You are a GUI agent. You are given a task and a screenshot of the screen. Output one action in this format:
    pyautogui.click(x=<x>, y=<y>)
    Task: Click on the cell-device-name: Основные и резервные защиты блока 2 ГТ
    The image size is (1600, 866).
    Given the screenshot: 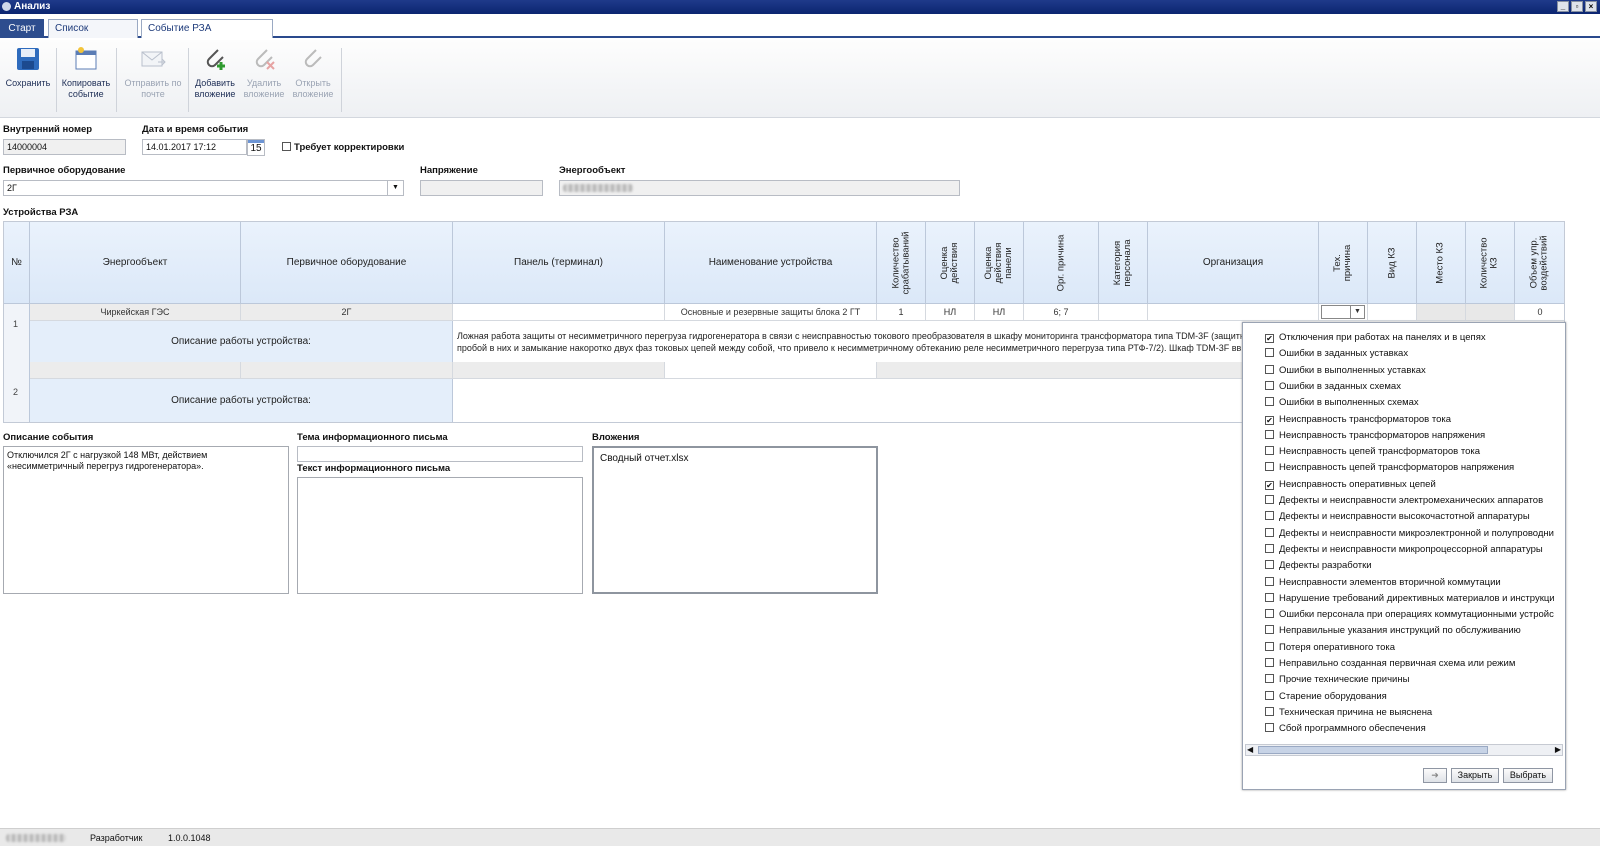 What is the action you would take?
    pyautogui.click(x=771, y=312)
    